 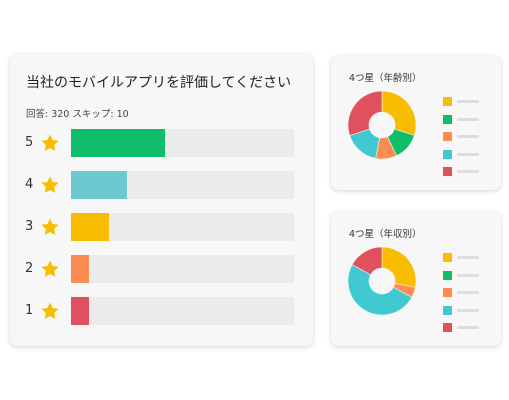 I want to click on rating-row-5: 5, so click(x=161, y=143).